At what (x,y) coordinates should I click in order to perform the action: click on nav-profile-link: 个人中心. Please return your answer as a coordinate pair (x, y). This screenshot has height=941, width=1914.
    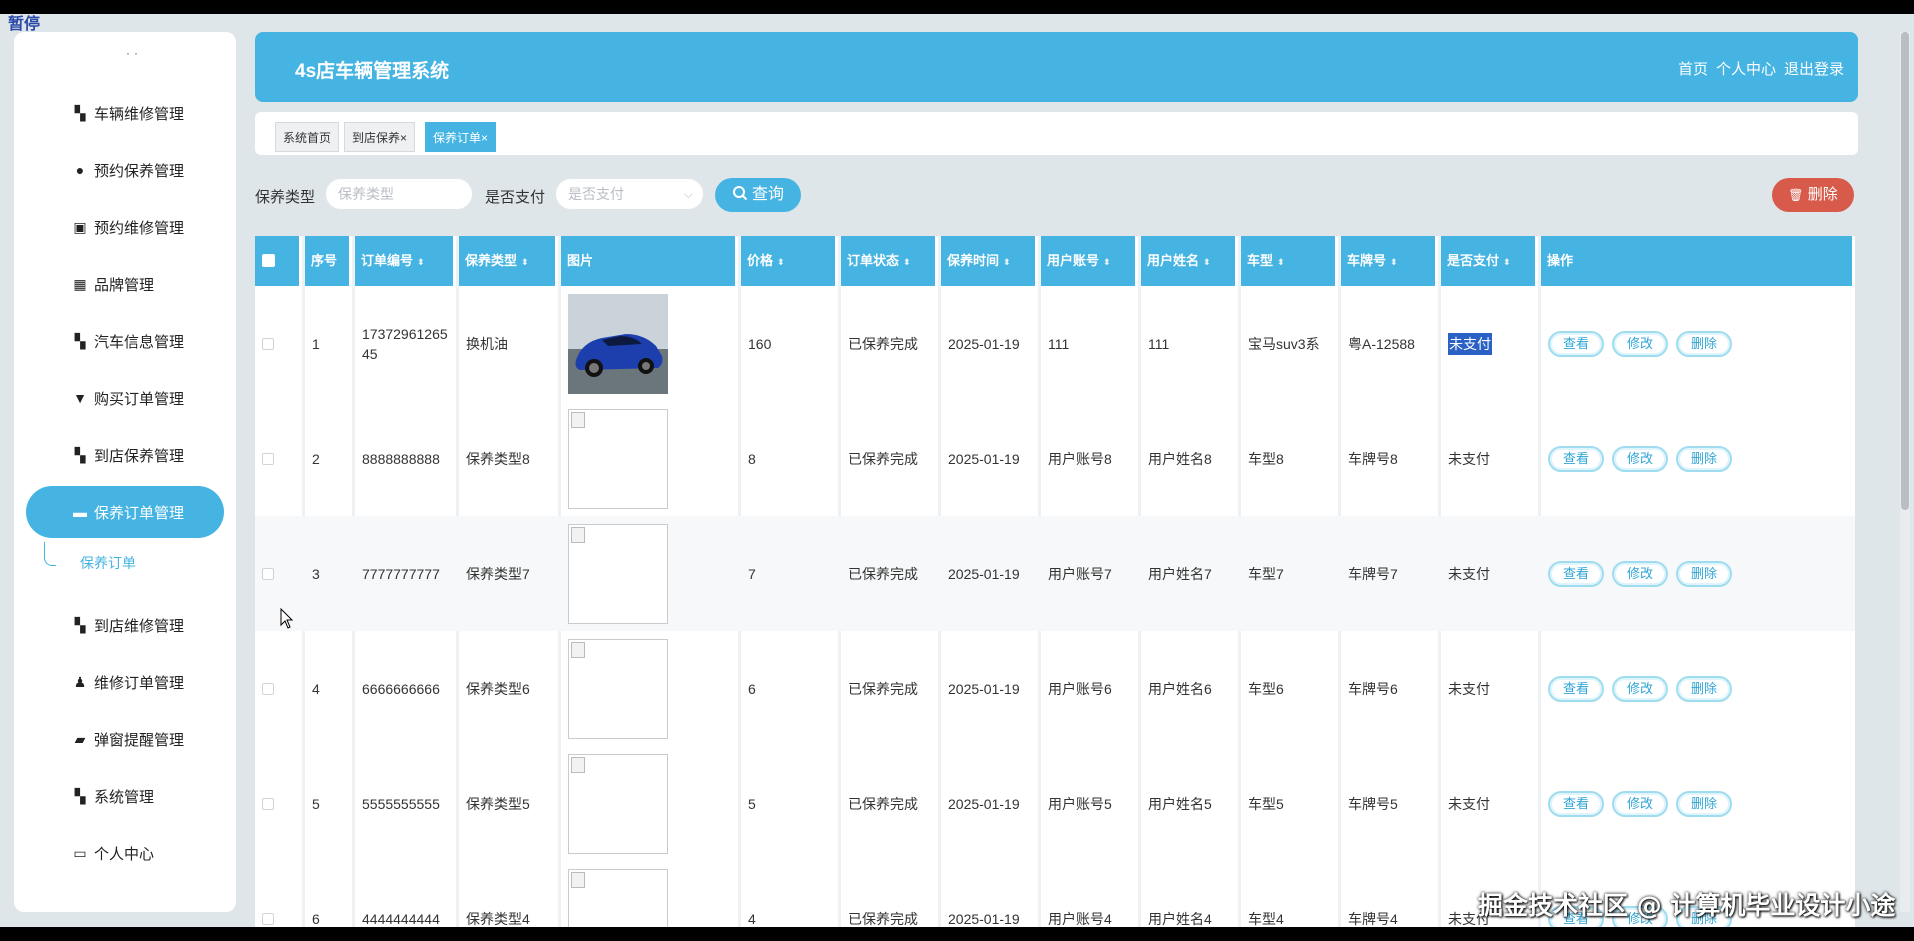
    Looking at the image, I should click on (1746, 68).